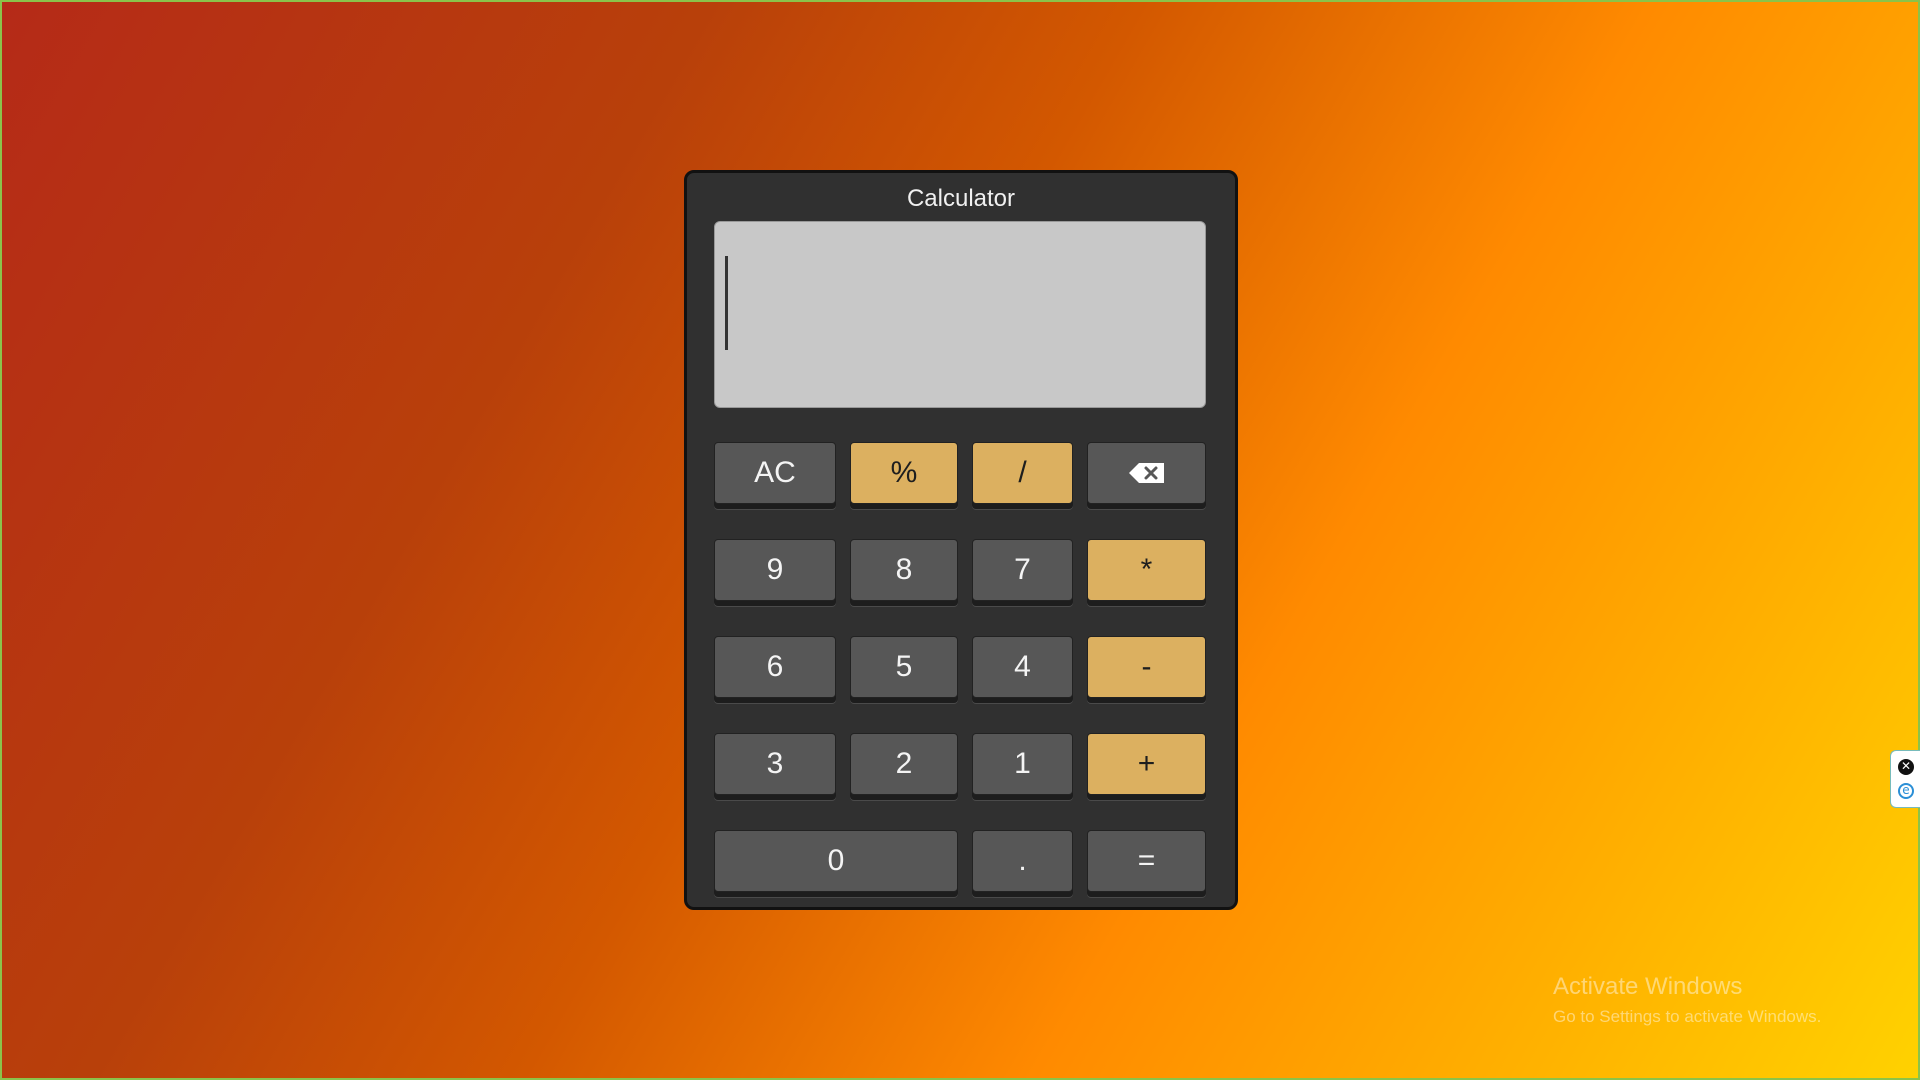  Describe the element at coordinates (960, 314) in the screenshot. I see `calculator-display` at that location.